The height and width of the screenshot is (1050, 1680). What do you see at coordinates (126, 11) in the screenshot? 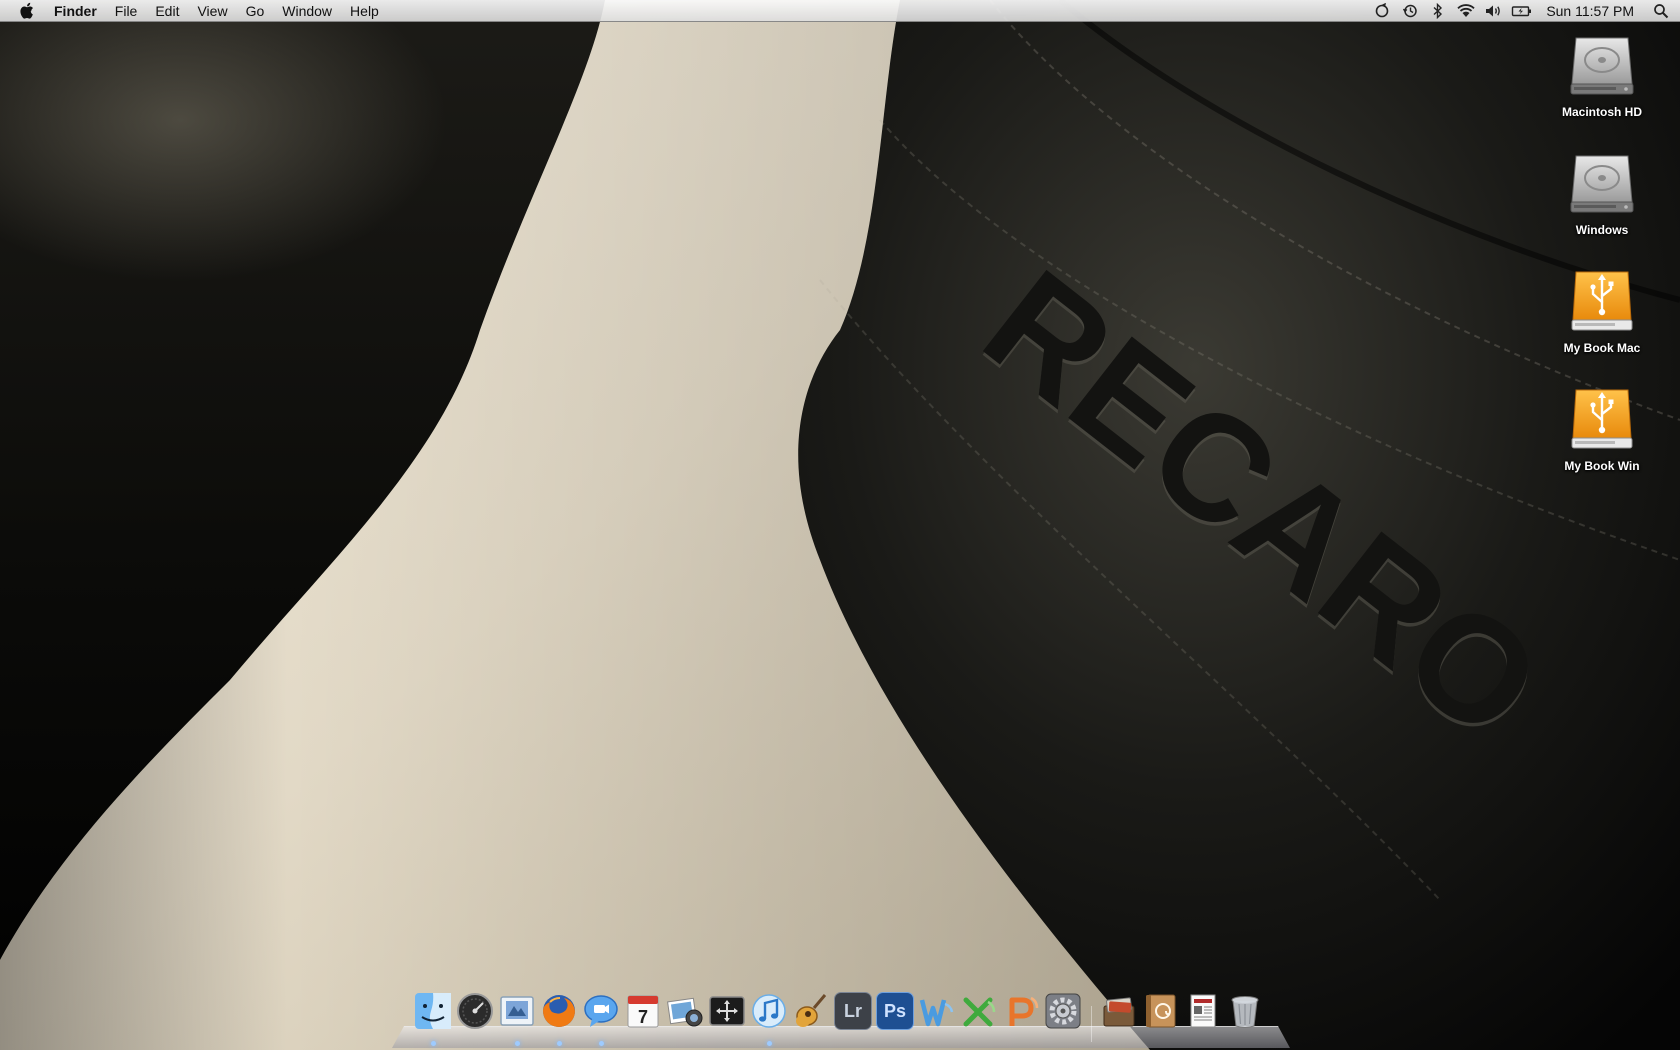
I see `menu-file: File` at bounding box center [126, 11].